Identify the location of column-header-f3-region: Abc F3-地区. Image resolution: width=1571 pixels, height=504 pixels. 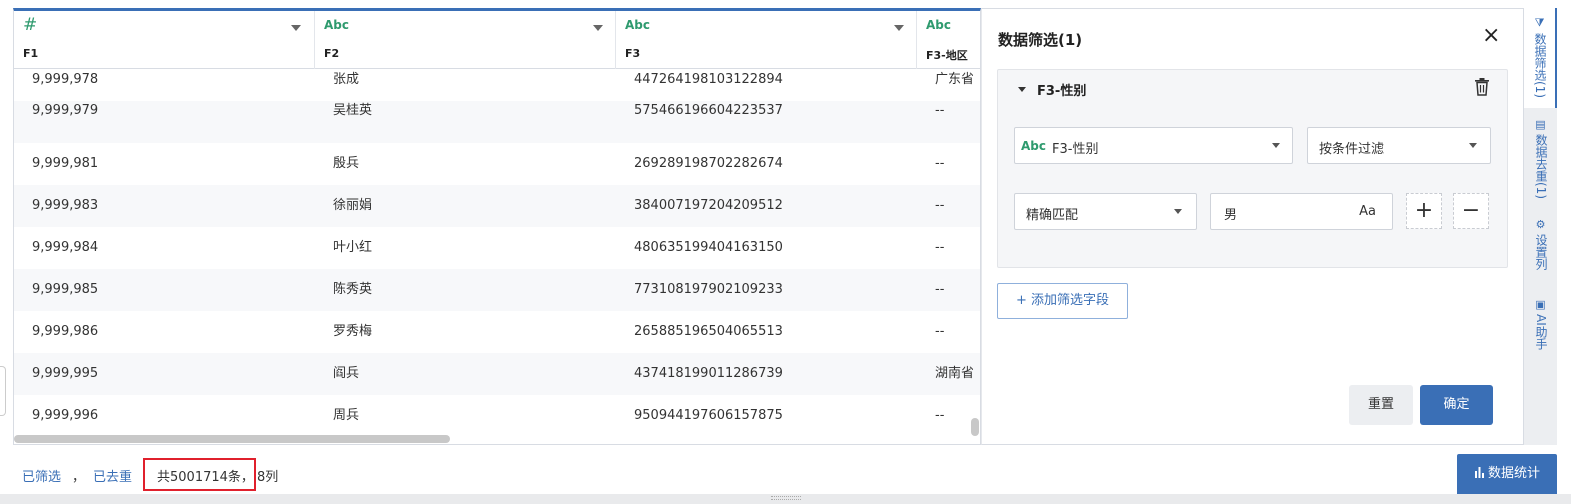
(948, 40).